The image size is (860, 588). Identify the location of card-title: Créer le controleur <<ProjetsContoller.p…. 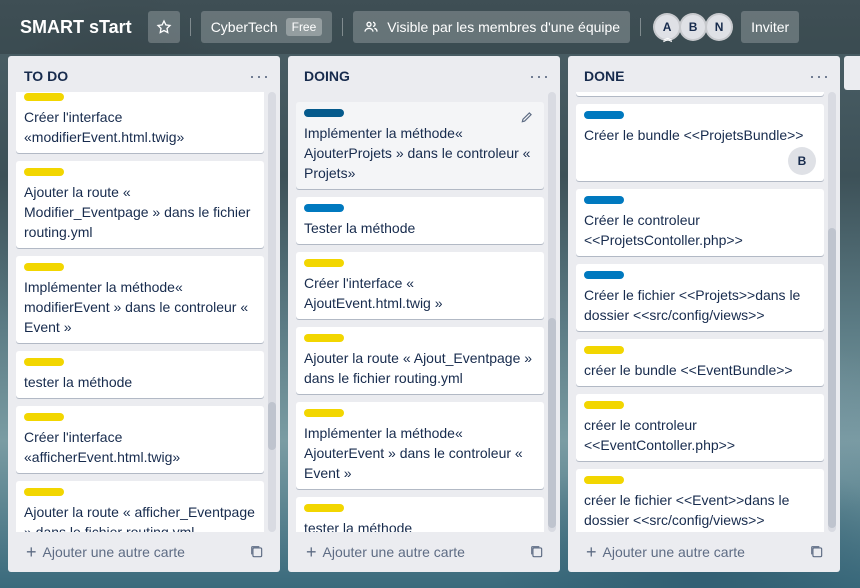
(663, 230).